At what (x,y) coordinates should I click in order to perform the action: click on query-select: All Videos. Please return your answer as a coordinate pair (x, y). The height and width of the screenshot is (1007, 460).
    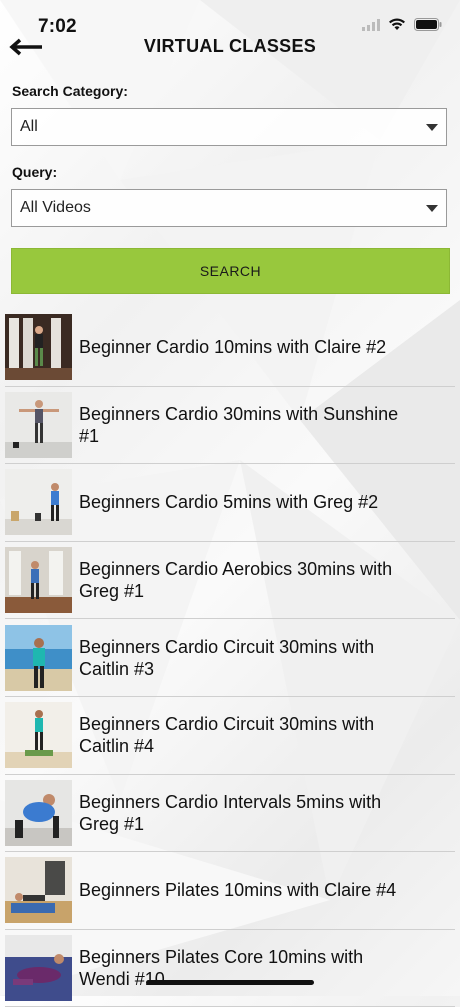
    Looking at the image, I should click on (229, 208).